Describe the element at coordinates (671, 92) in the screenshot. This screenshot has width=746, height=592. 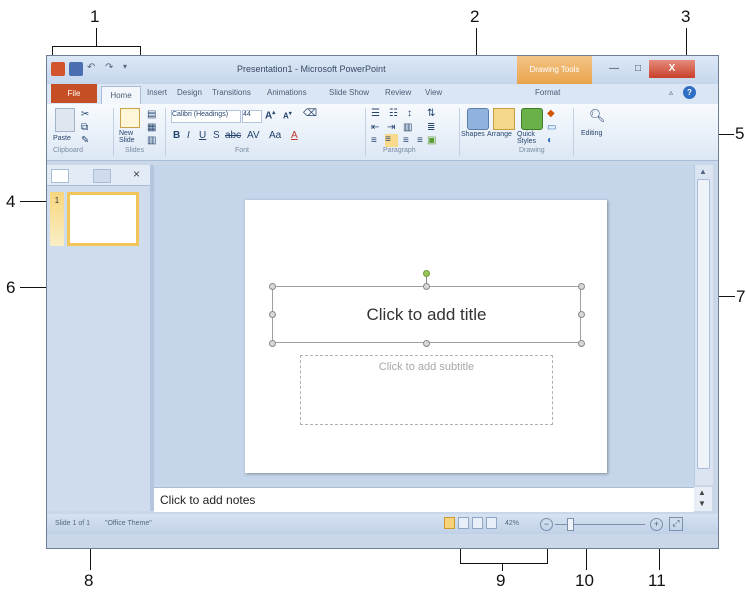
I see `minimize-ribbon-icon: ▵` at that location.